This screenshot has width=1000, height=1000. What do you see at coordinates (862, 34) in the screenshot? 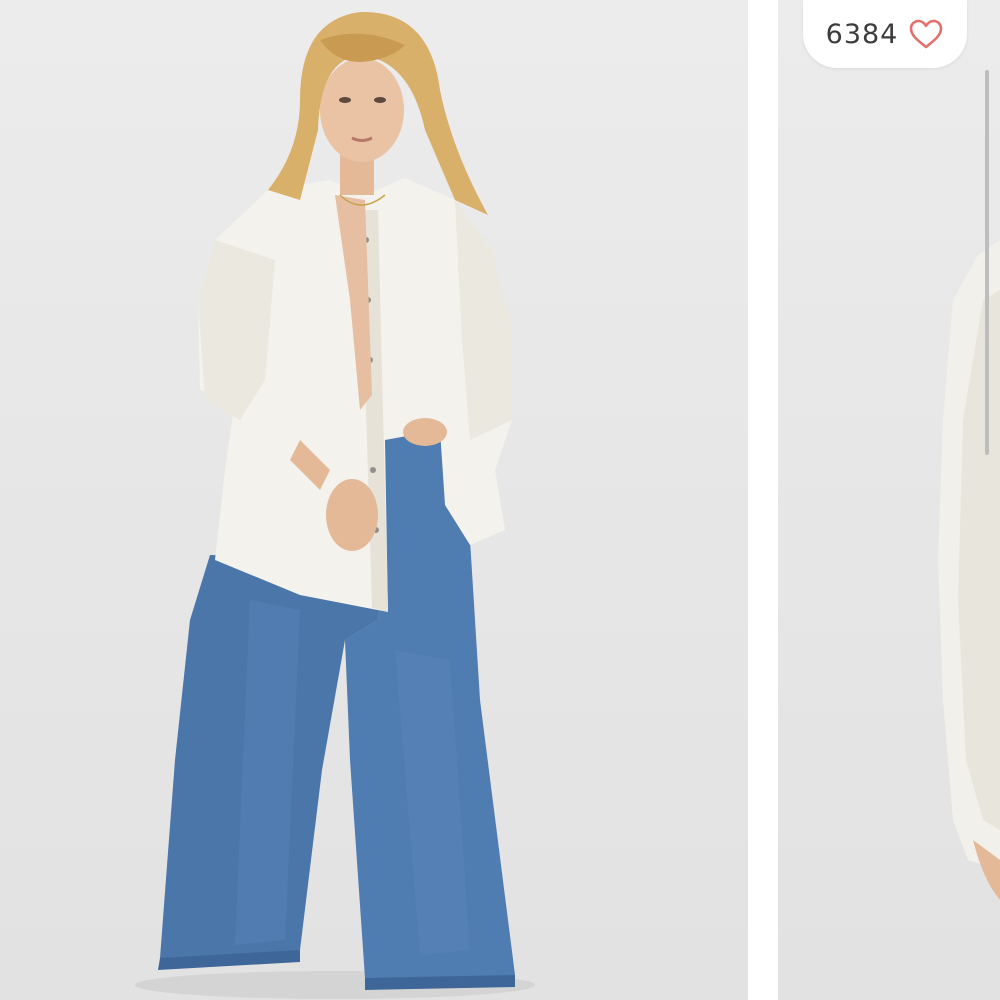
I see `like-count: 6384` at bounding box center [862, 34].